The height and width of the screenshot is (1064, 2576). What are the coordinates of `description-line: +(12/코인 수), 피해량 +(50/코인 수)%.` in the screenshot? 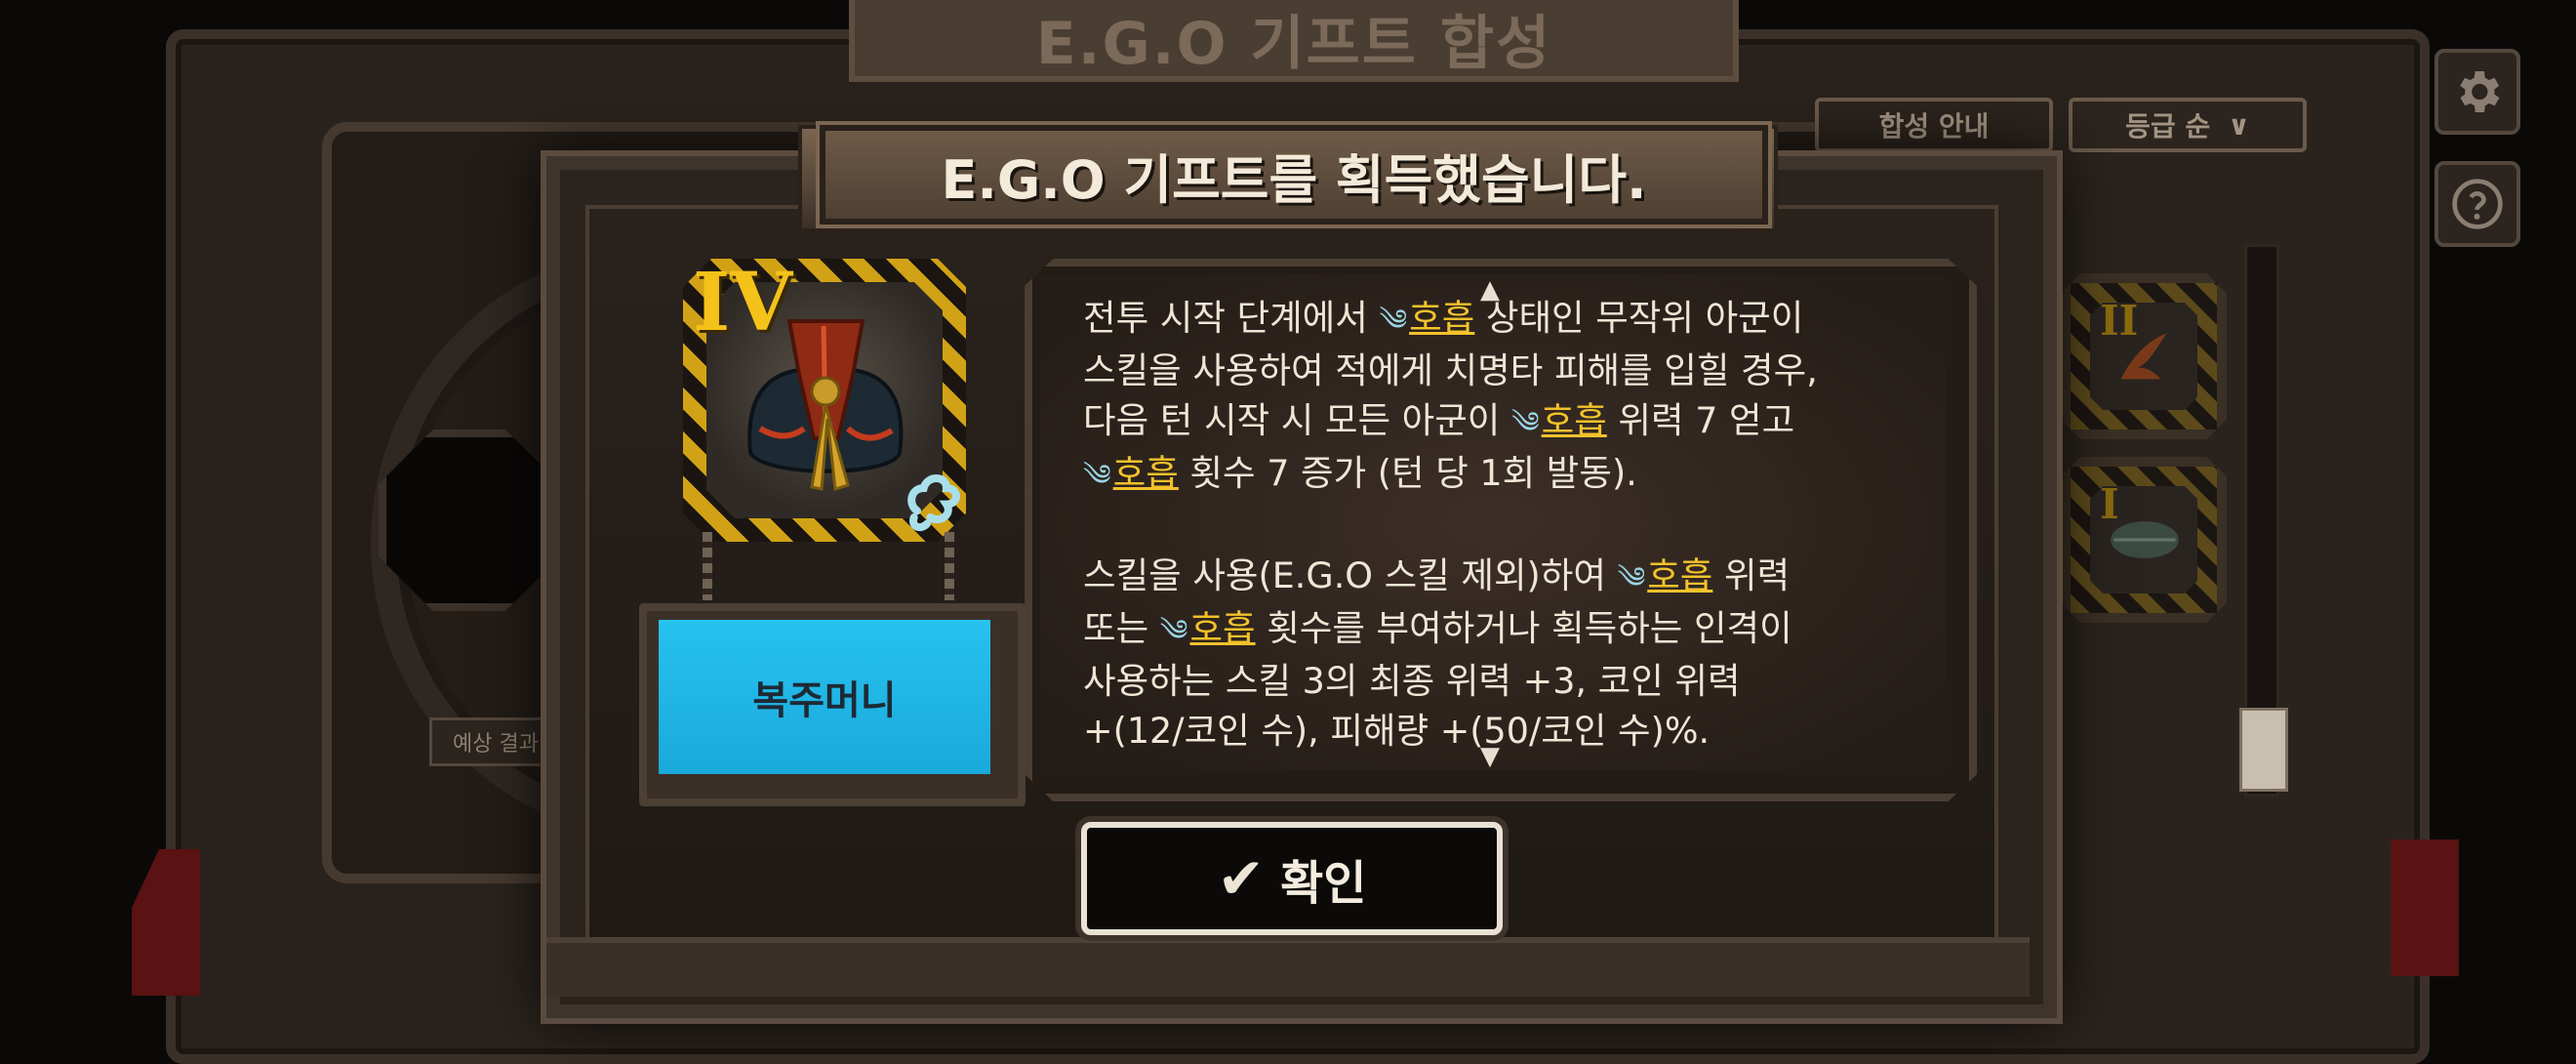 It's located at (1497, 731).